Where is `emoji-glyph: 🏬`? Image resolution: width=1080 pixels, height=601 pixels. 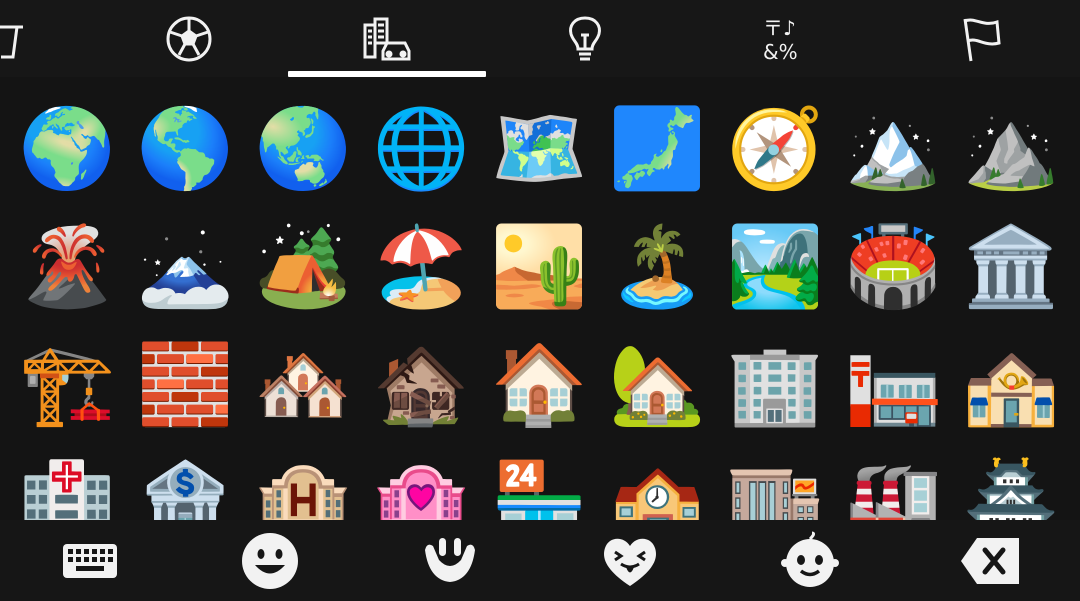
emoji-glyph: 🏬 is located at coordinates (775, 489).